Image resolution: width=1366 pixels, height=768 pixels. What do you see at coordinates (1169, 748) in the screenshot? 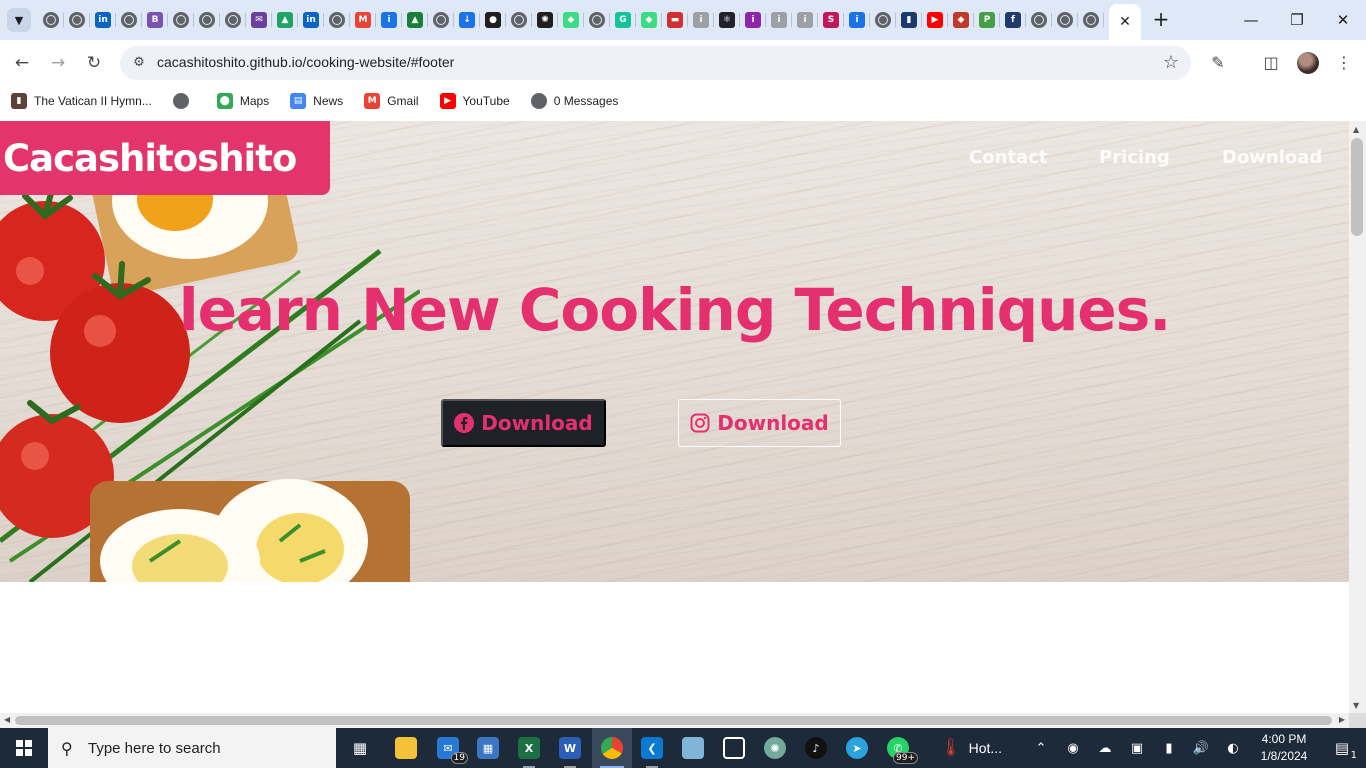
I see `battery-icon: ▮` at bounding box center [1169, 748].